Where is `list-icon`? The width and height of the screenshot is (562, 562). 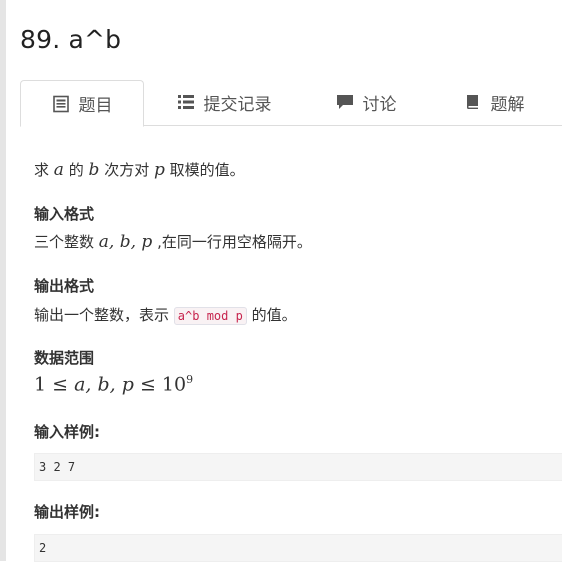
list-icon is located at coordinates (186, 102).